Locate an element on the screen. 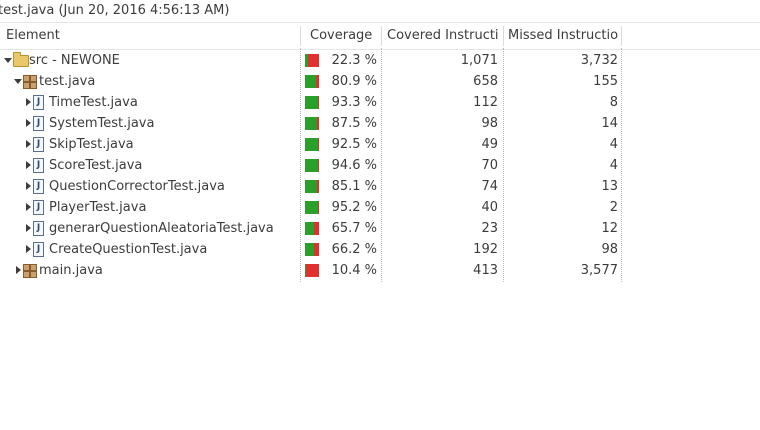 This screenshot has width=760, height=430. covered-instructions: 1,071 is located at coordinates (479, 60).